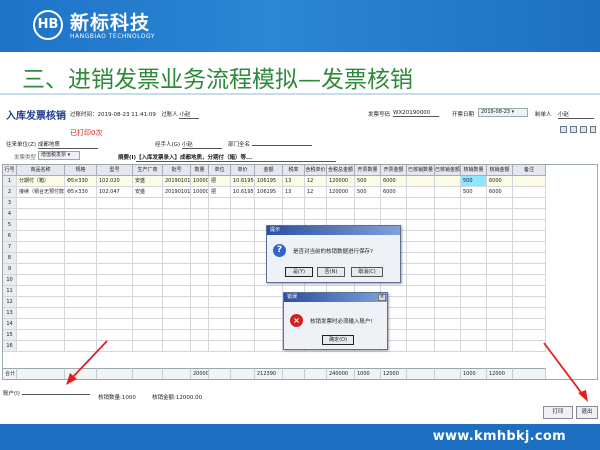 This screenshot has height=450, width=600. Describe the element at coordinates (593, 129) in the screenshot. I see `settings-icon` at that location.